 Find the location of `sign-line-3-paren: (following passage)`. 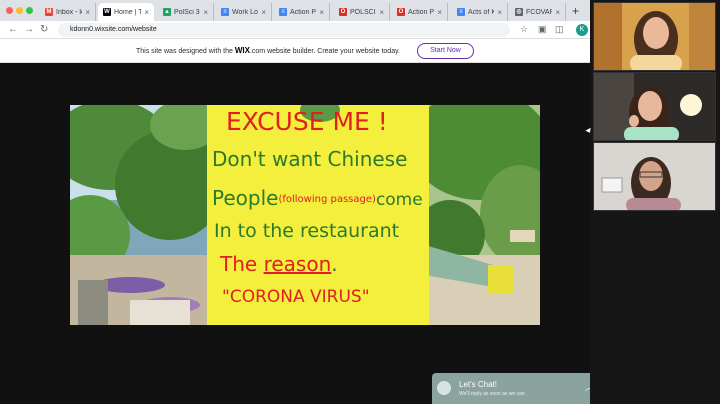

sign-line-3-paren: (following passage) is located at coordinates (327, 199).